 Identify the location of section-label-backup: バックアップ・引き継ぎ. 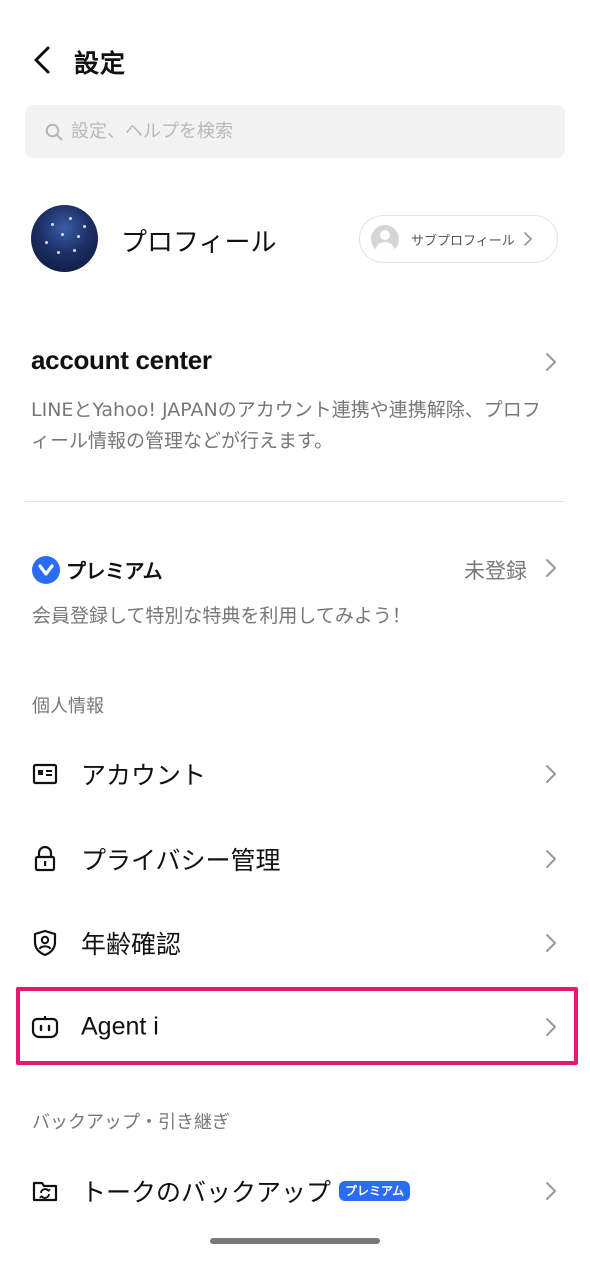
(131, 1122).